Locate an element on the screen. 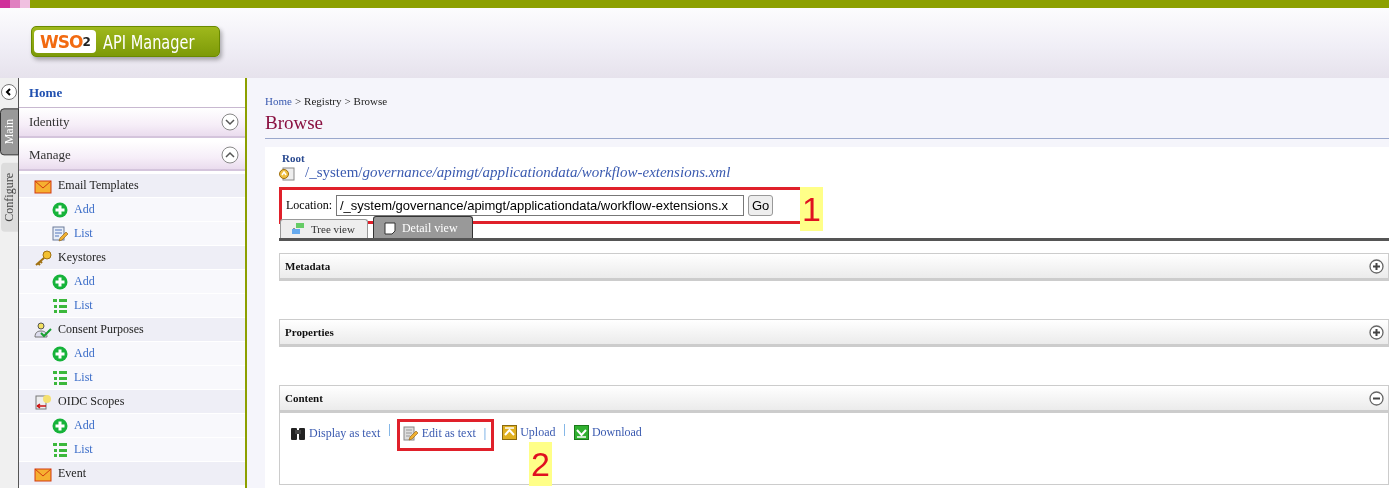 The image size is (1389, 488). menu-group-label: Keystores is located at coordinates (82, 257).